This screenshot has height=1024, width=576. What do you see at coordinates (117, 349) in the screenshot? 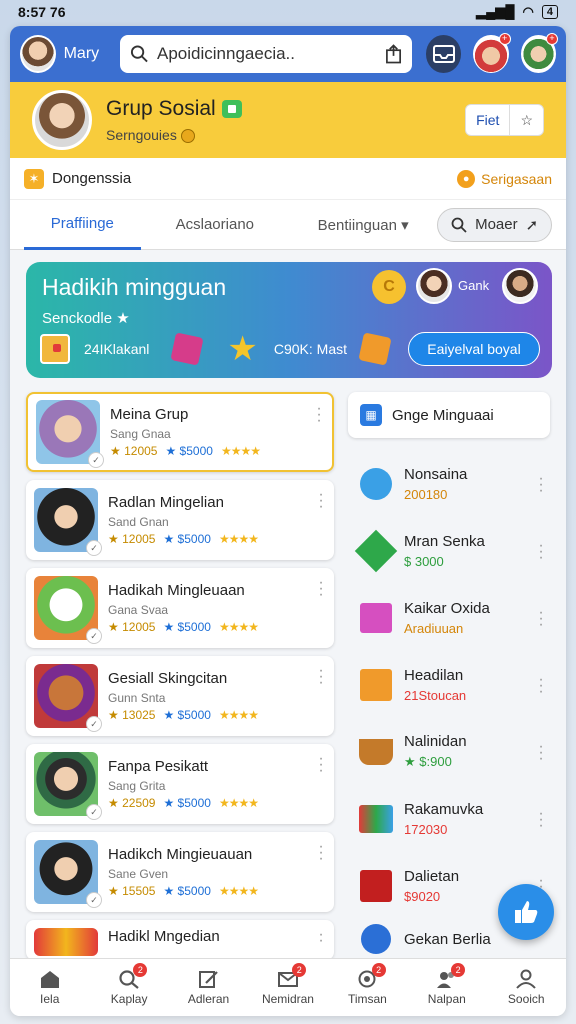
I see `banner-stat-1: 24IKlakanl` at bounding box center [117, 349].